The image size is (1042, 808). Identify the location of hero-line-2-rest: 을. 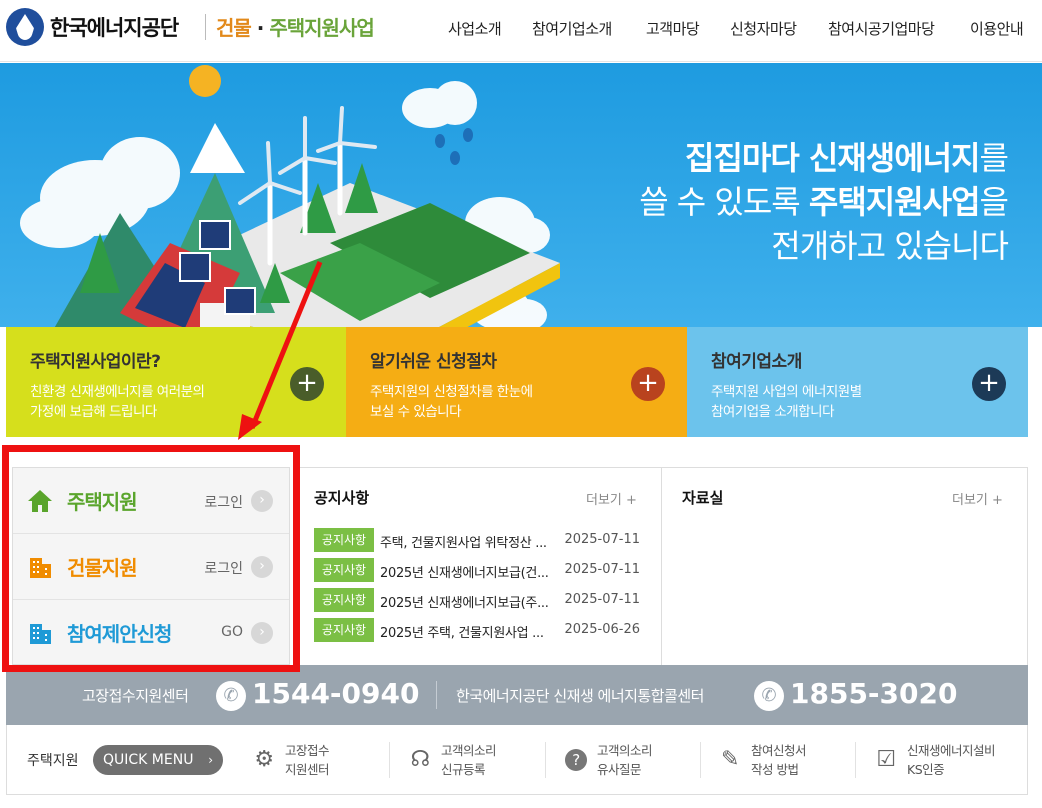
(994, 202).